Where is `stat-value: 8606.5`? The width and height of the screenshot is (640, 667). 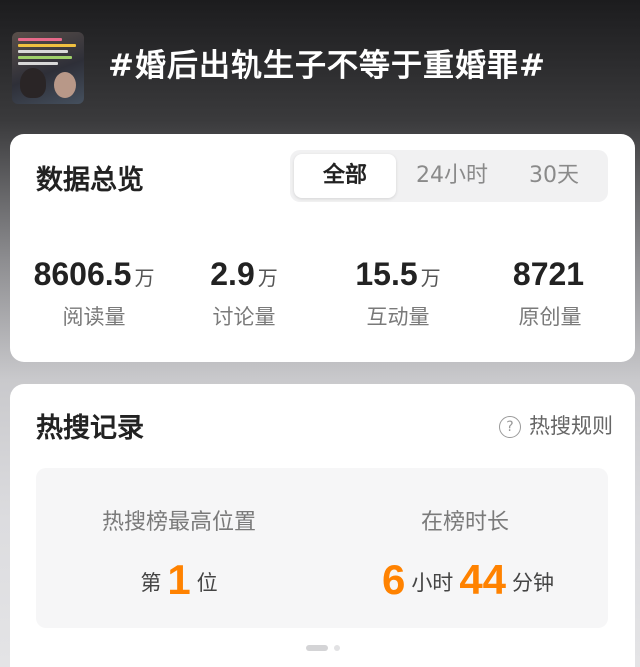
stat-value: 8606.5 is located at coordinates (82, 274).